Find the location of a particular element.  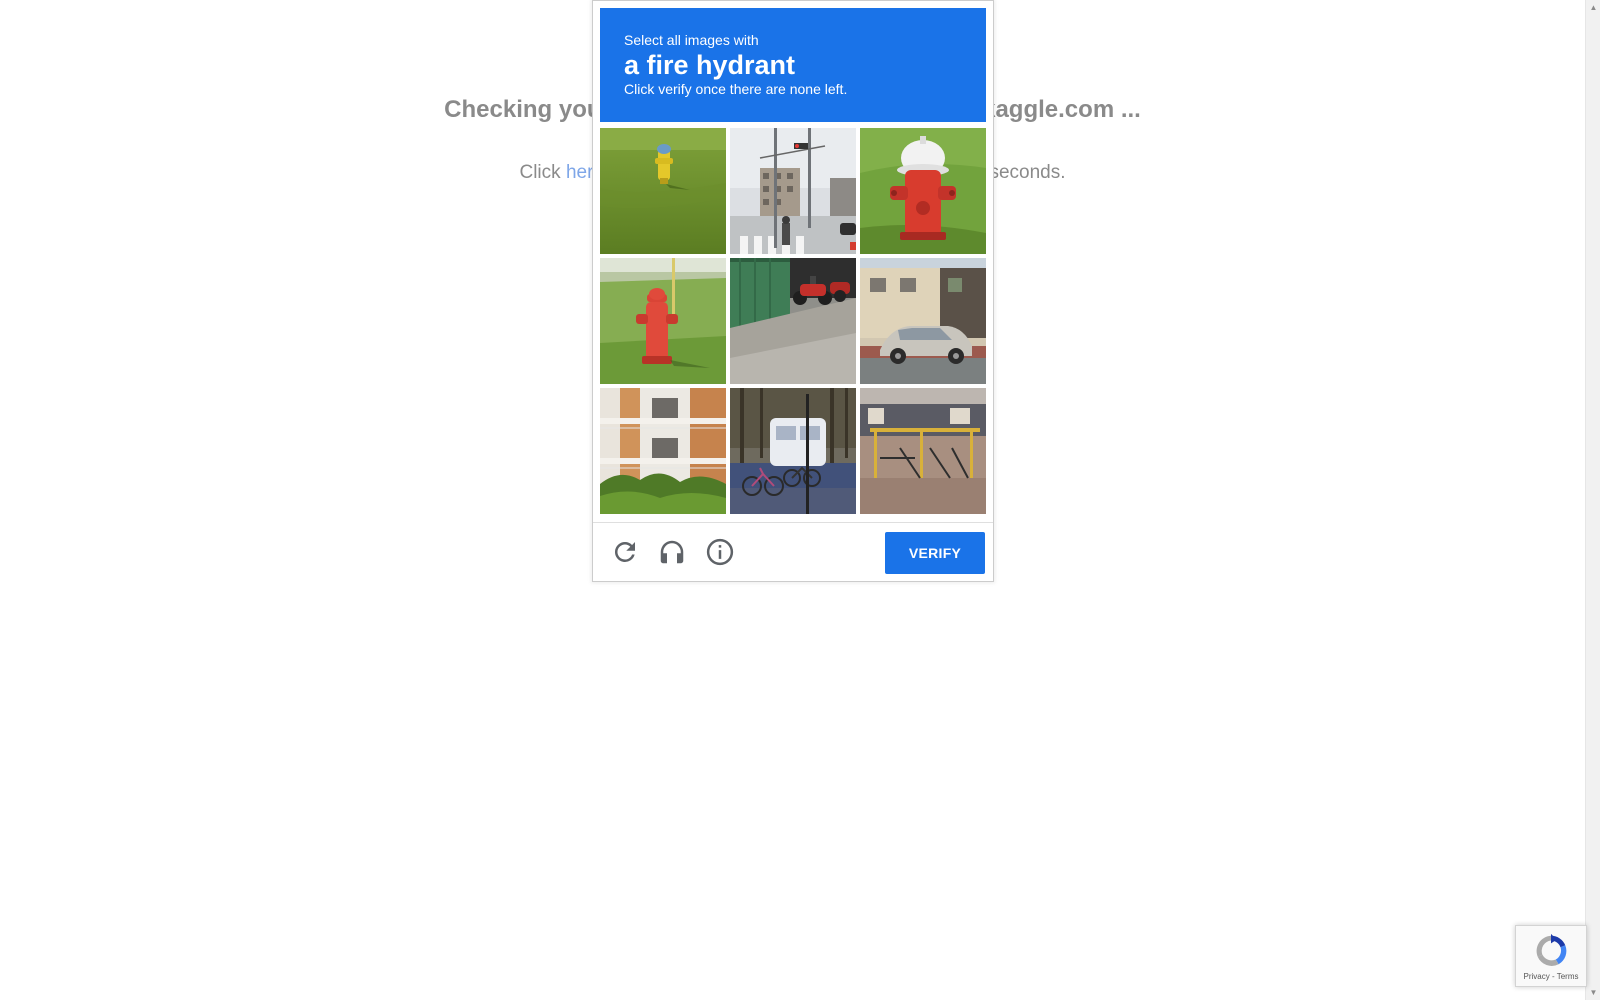

captcha-hint: Click verify once there are none left. is located at coordinates (736, 89).